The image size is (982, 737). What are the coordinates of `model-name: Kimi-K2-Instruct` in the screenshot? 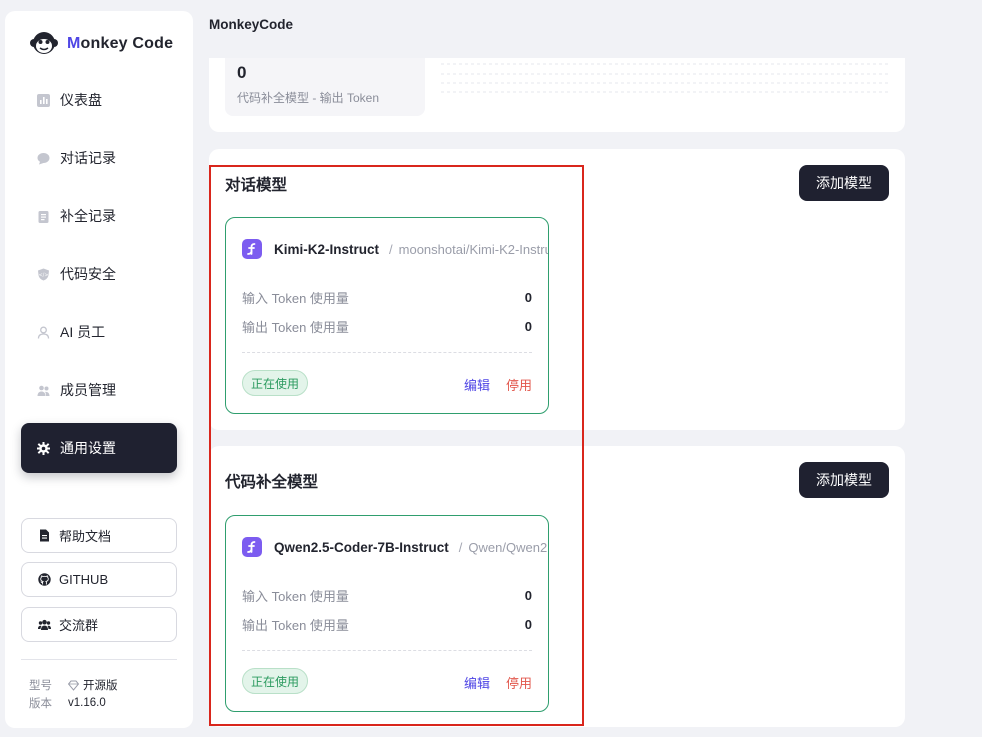 It's located at (327, 249).